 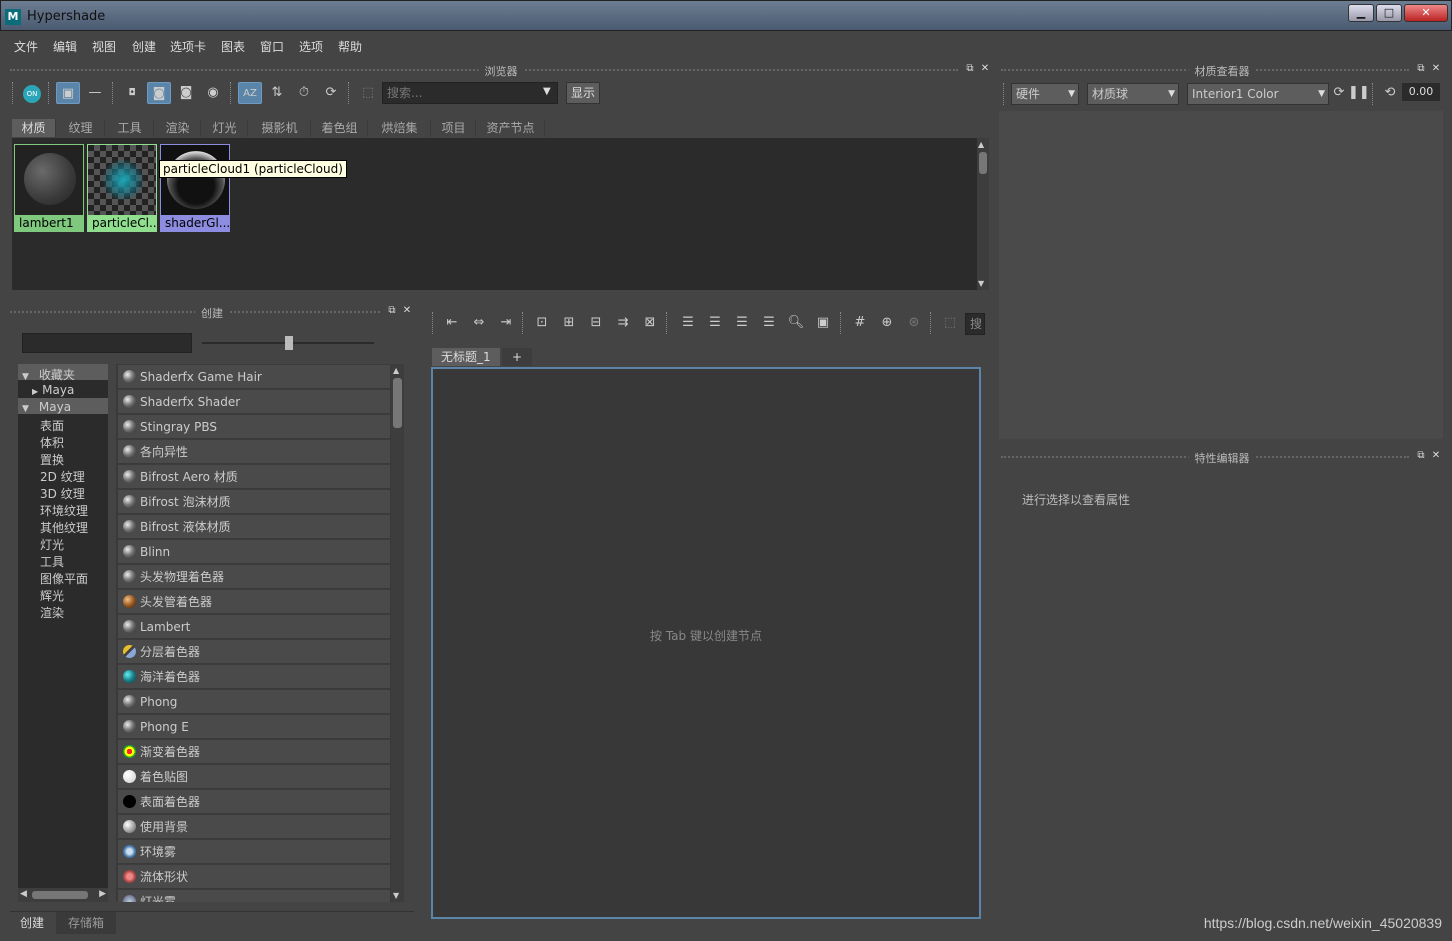 I want to click on shape-dropdown: 材质球 ▼, so click(x=1133, y=94).